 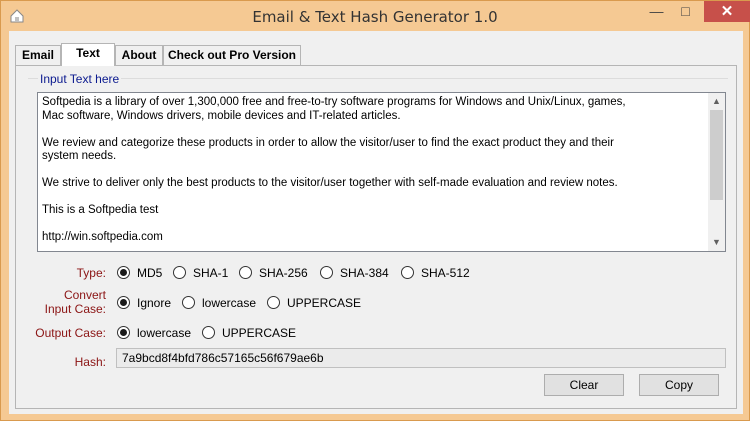 I want to click on type-sha512-radio, so click(x=407, y=272).